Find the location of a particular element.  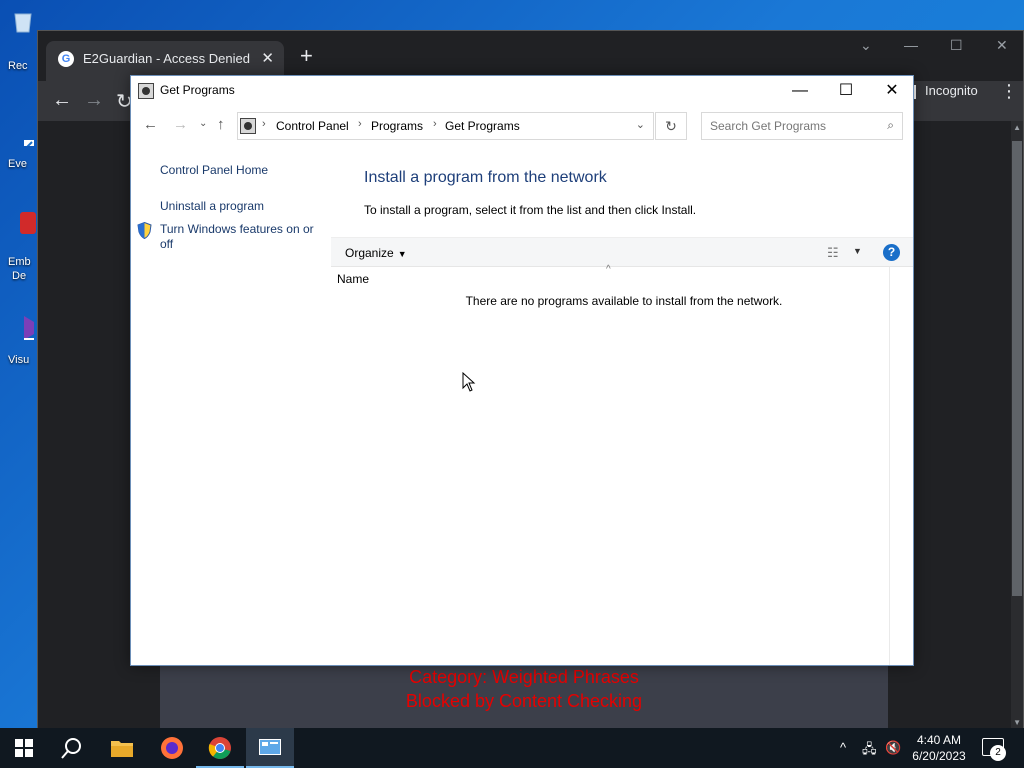

clock-time: 4:40 AM is located at coordinates (939, 740).